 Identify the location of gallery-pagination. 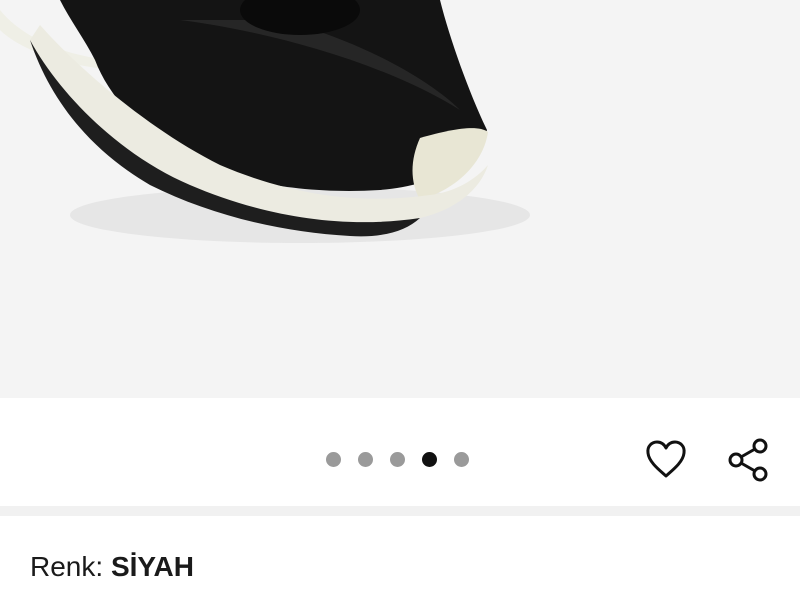
(397, 459).